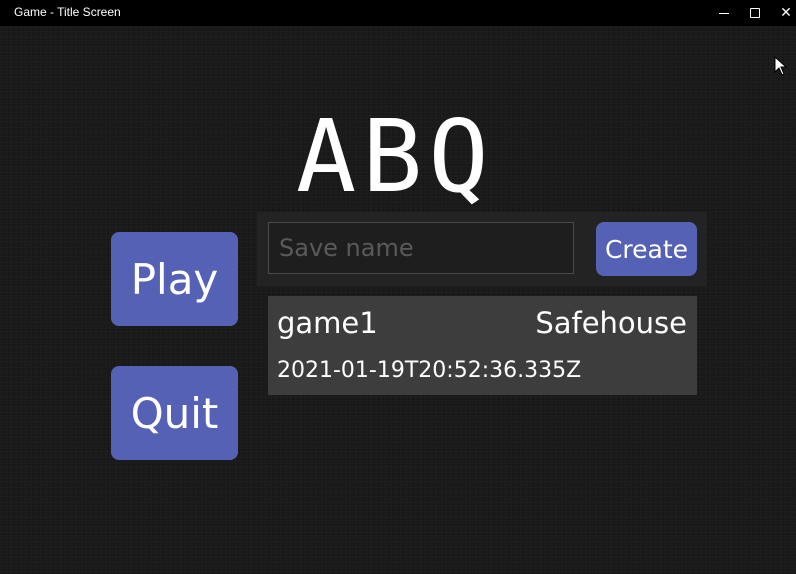  What do you see at coordinates (174, 413) in the screenshot?
I see `quit-button: Quit` at bounding box center [174, 413].